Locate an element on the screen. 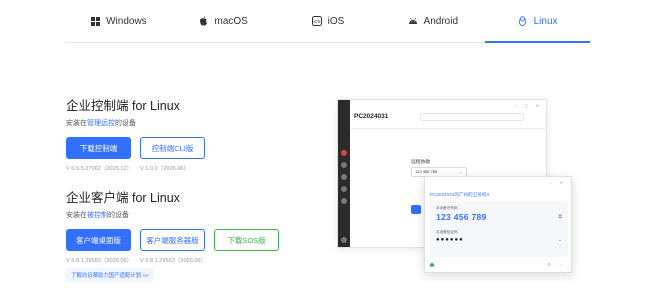 This screenshot has width=650, height=303. tab-android: Android is located at coordinates (432, 21).